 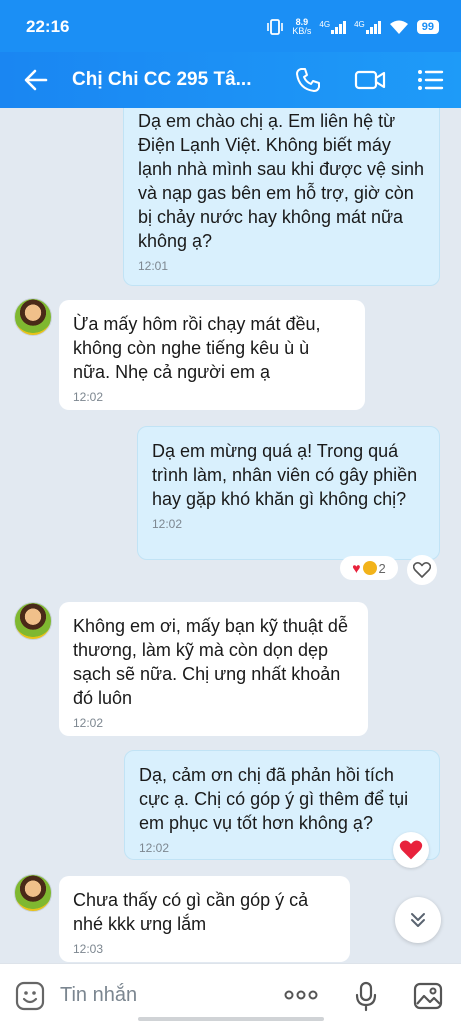 What do you see at coordinates (230, 993) in the screenshot?
I see `message-input-bar: Tin nhắn` at bounding box center [230, 993].